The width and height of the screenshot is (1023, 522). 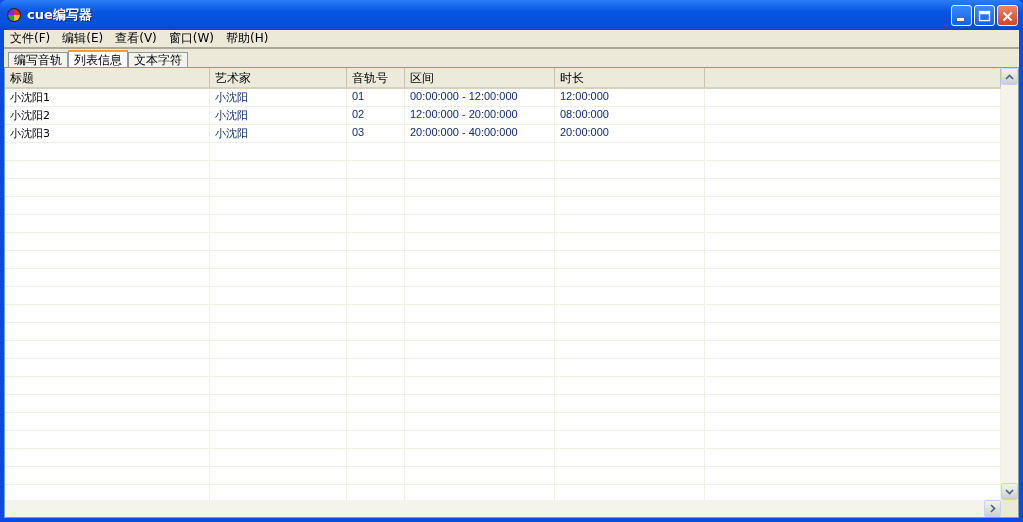 What do you see at coordinates (992, 508) in the screenshot?
I see `scroll-right-button` at bounding box center [992, 508].